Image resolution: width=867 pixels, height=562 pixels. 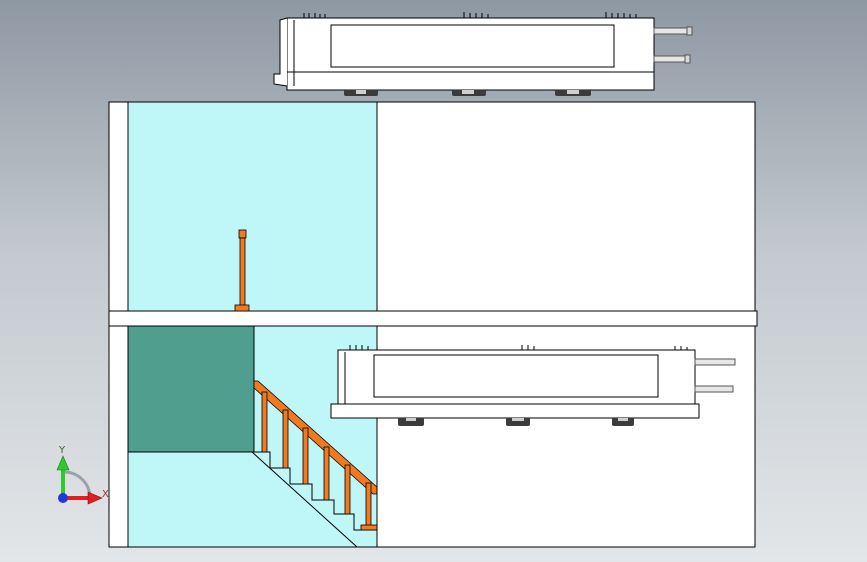 I want to click on stair-bottom-post-base, so click(x=369, y=527).